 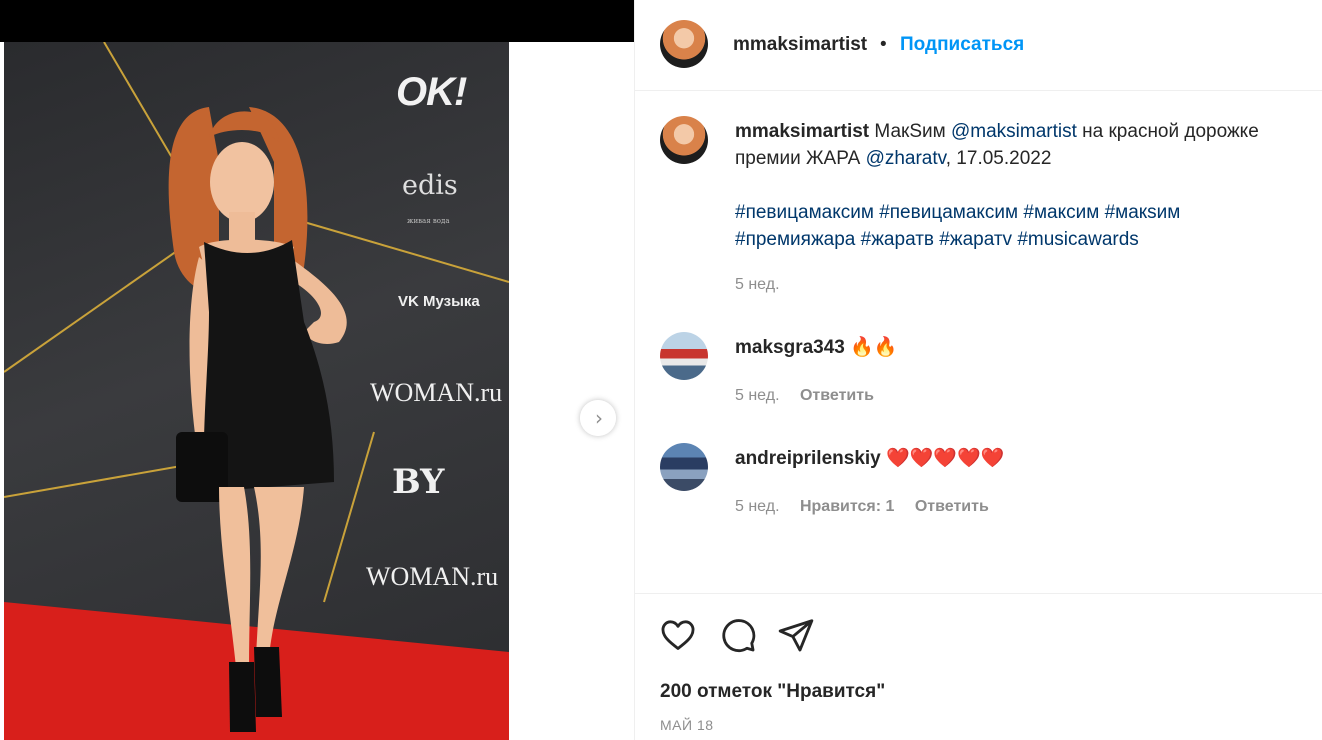 I want to click on caption-username: mmaksimartist, so click(x=802, y=131).